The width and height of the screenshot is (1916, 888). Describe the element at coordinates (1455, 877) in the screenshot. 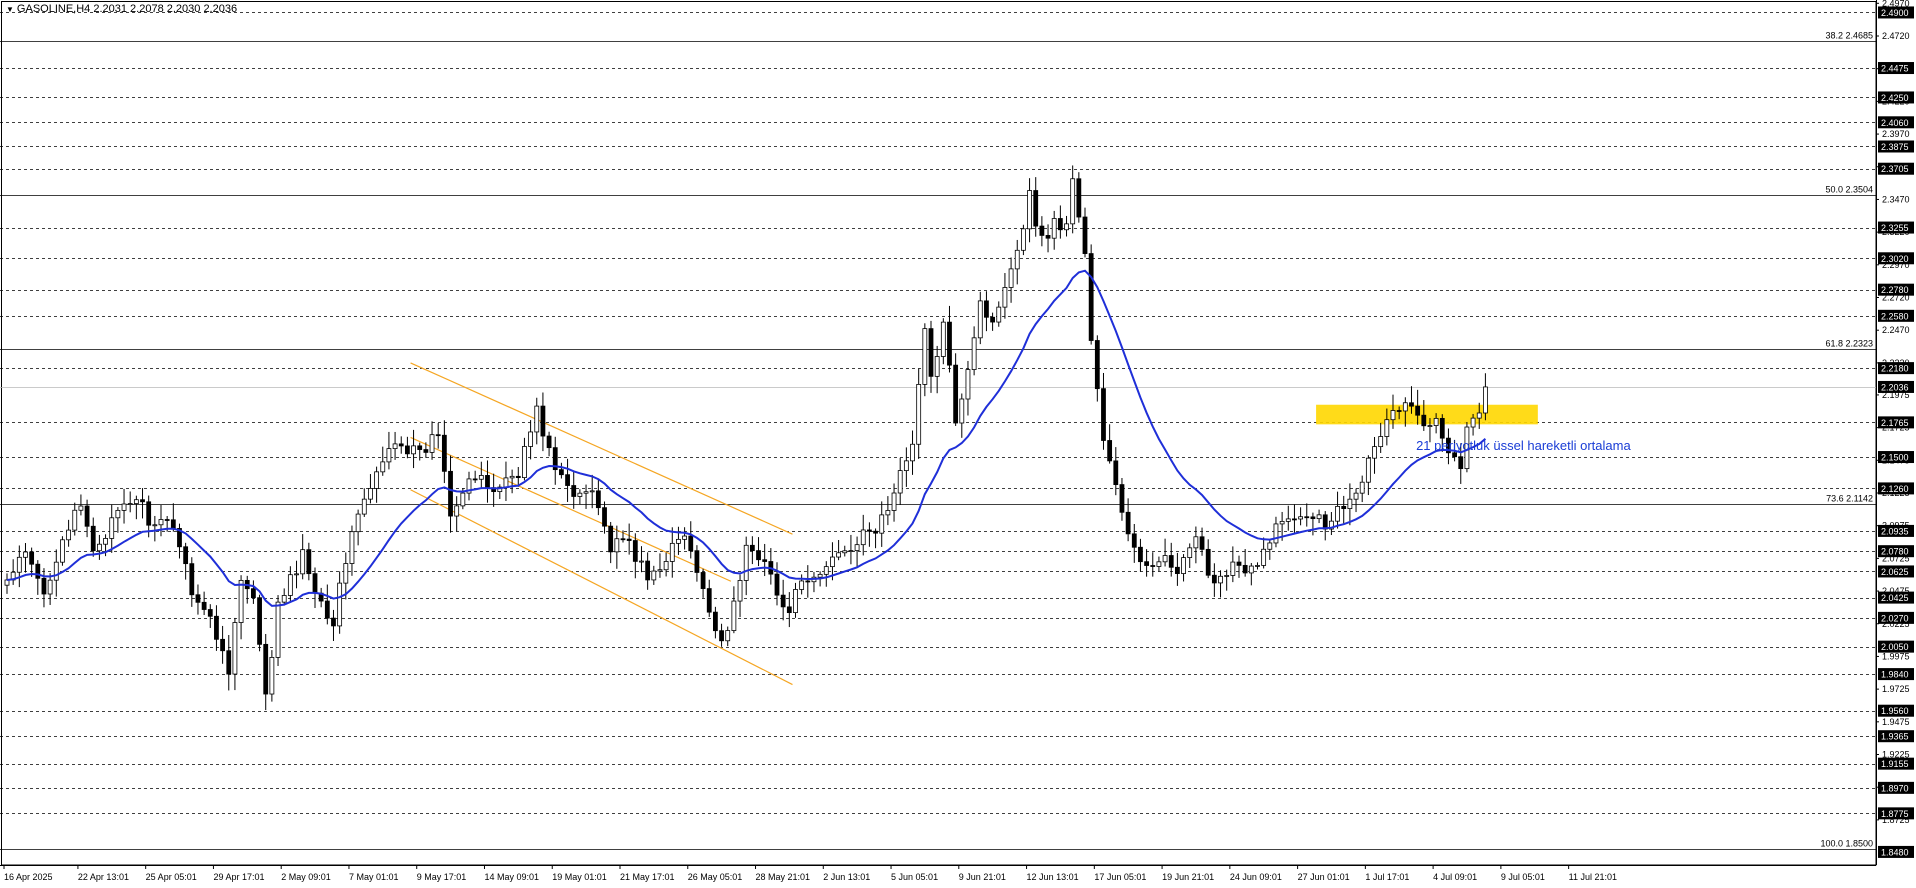

I see `x-tick-label: 4 Jul 09:01` at that location.